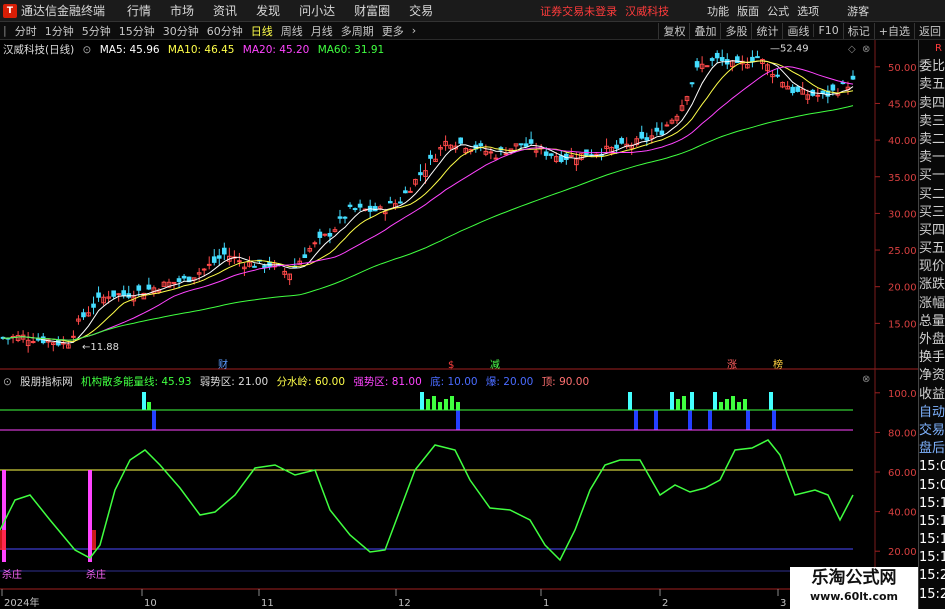 Image resolution: width=945 pixels, height=609 pixels. I want to click on menu-item-layout: 版面, so click(748, 11).